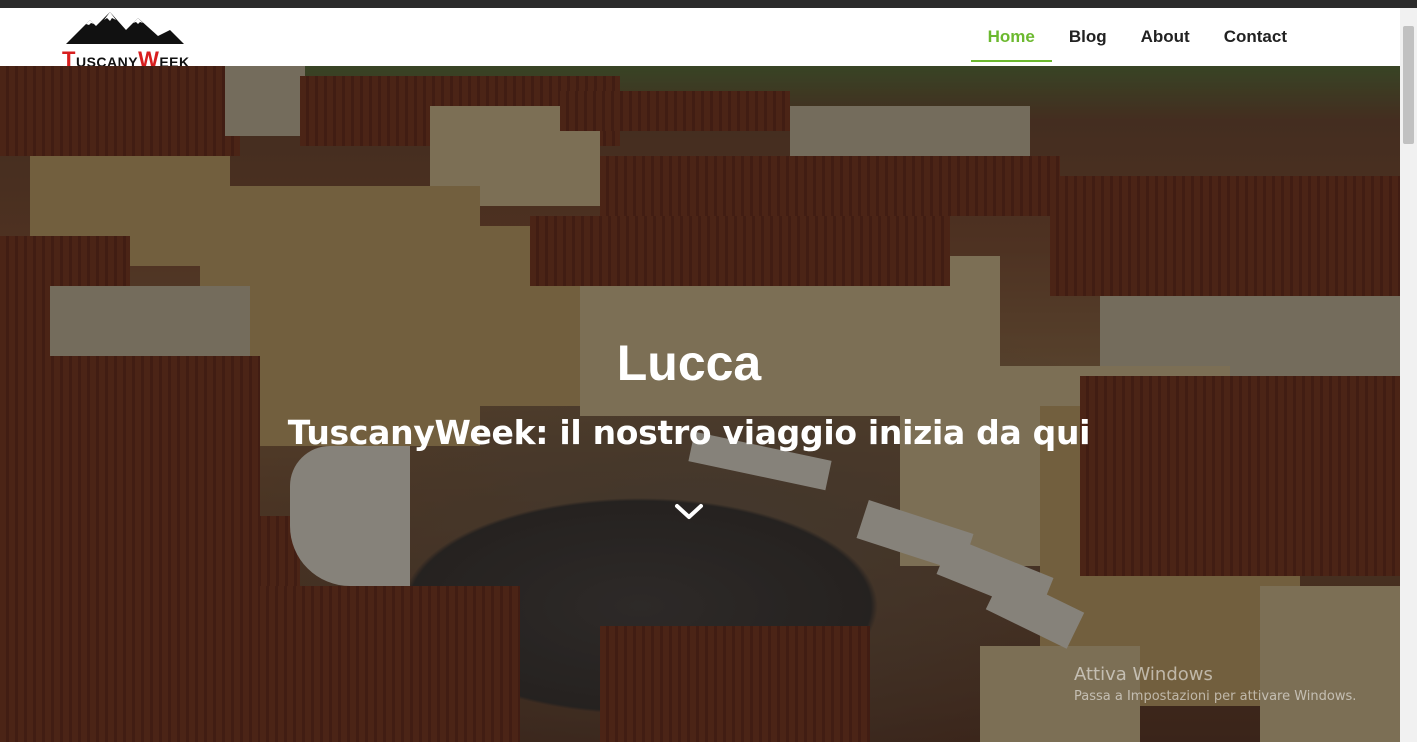 The height and width of the screenshot is (742, 1417). Describe the element at coordinates (700, 40) in the screenshot. I see `site-navbar: TUSCANYWEEK Home Blog About Contact` at that location.